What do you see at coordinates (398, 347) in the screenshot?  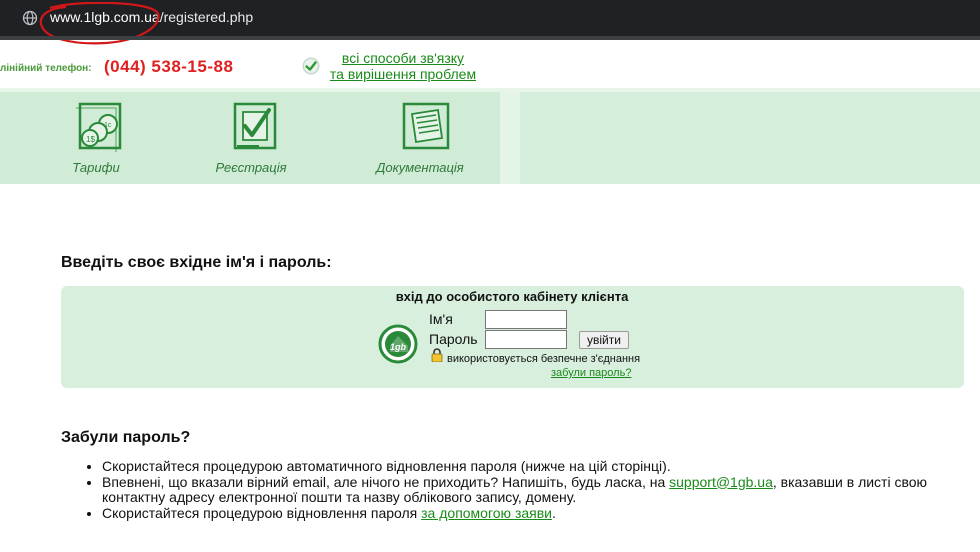 I see `logo-text: 1gb` at bounding box center [398, 347].